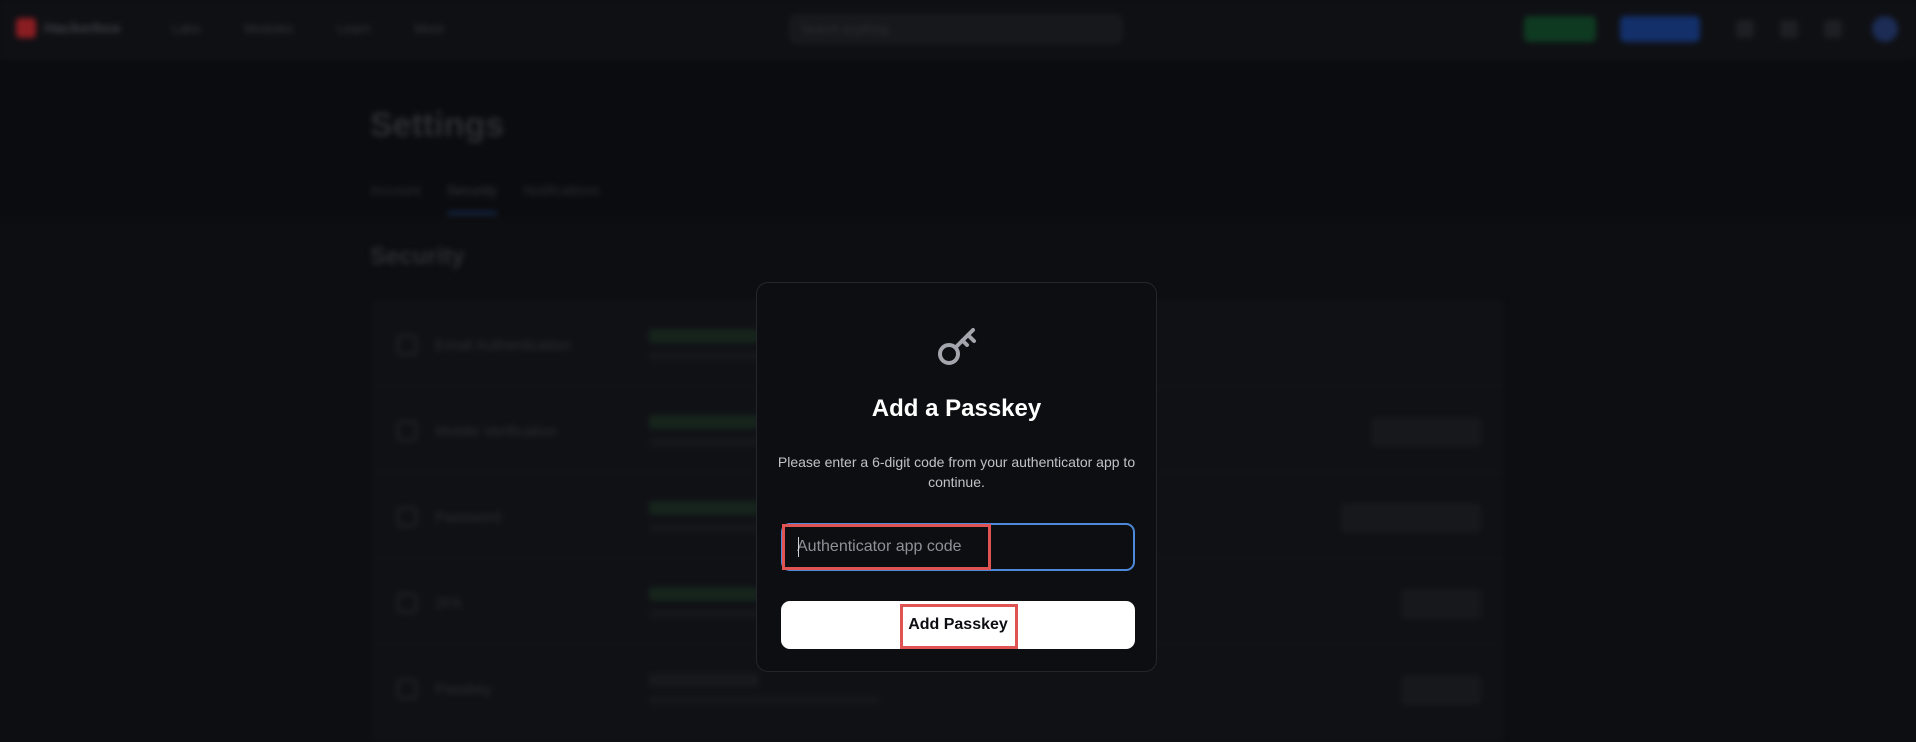 The width and height of the screenshot is (1916, 742). Describe the element at coordinates (308, 28) in the screenshot. I see `main-nav: Labs Modules Learn More` at that location.